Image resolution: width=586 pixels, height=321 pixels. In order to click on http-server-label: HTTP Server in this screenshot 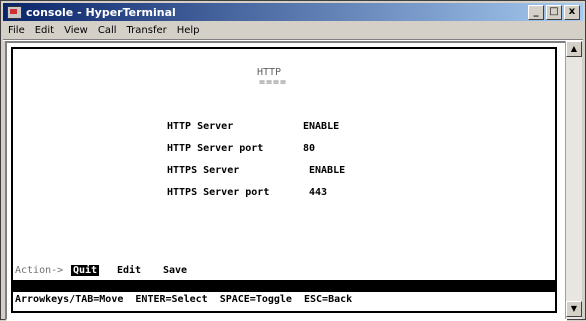, I will do `click(200, 126)`.